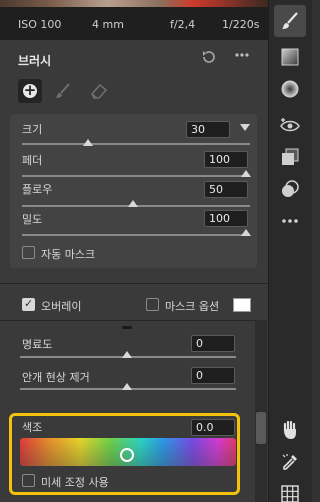 This screenshot has width=320, height=502. Describe the element at coordinates (246, 232) in the screenshot. I see `density-slider-thumb` at that location.